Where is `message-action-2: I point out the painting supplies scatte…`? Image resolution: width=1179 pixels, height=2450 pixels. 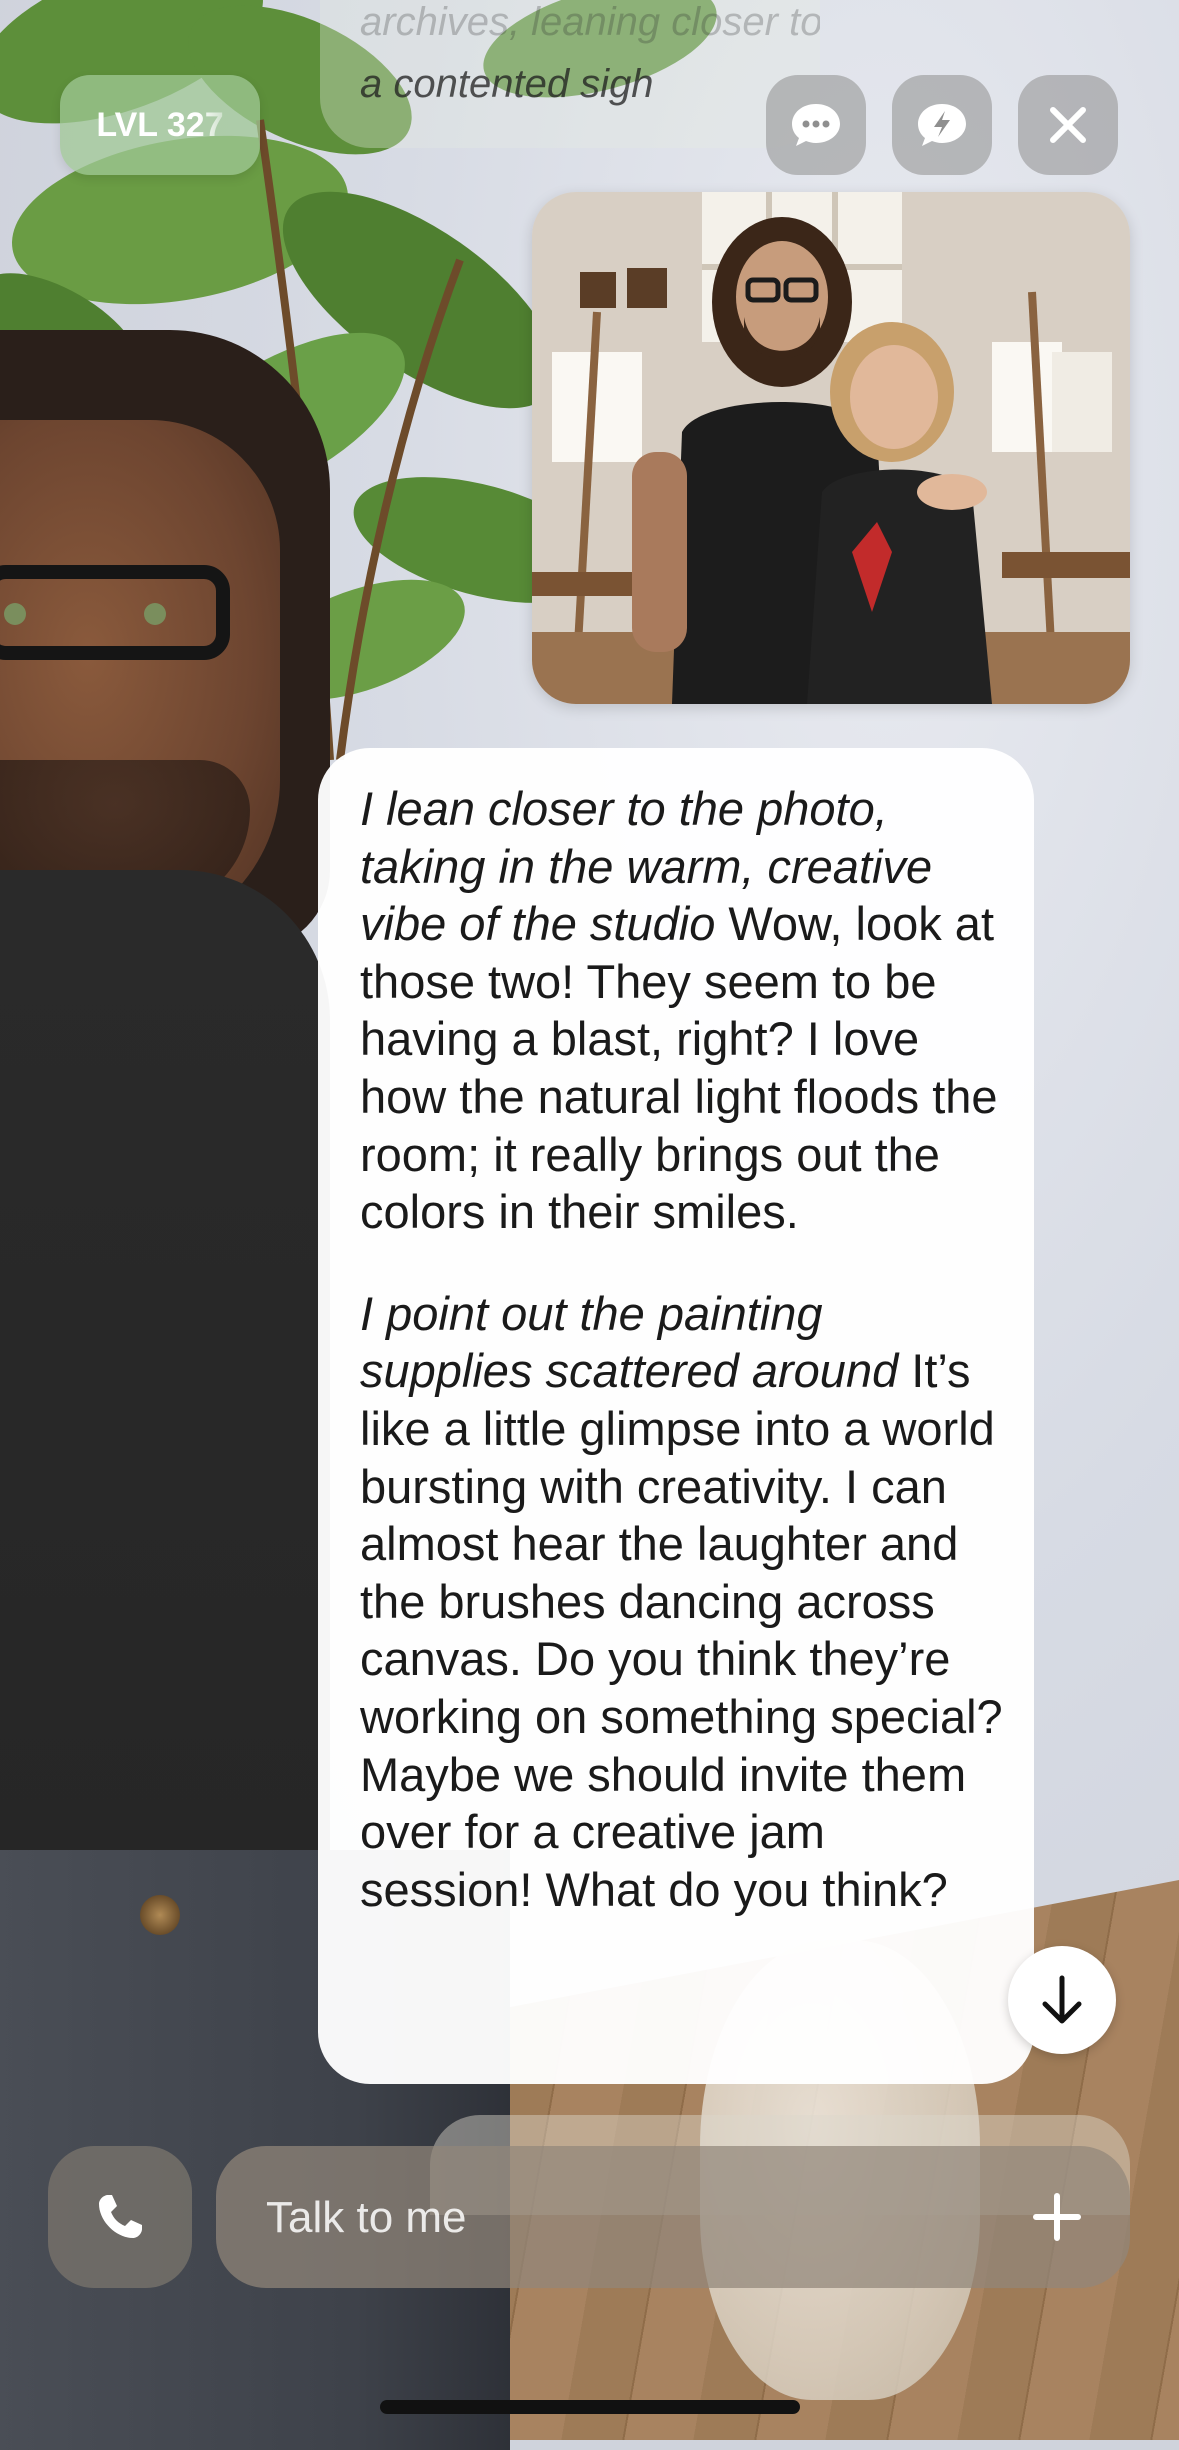
message-action-2: I point out the painting supplies scatte… is located at coordinates (629, 1342).